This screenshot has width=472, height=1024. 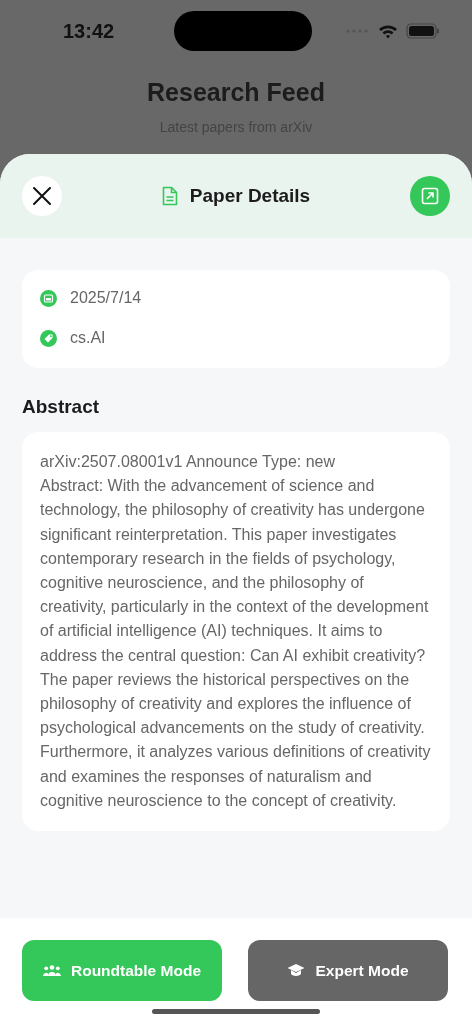 What do you see at coordinates (106, 298) in the screenshot?
I see `date-text: 2025/7/14` at bounding box center [106, 298].